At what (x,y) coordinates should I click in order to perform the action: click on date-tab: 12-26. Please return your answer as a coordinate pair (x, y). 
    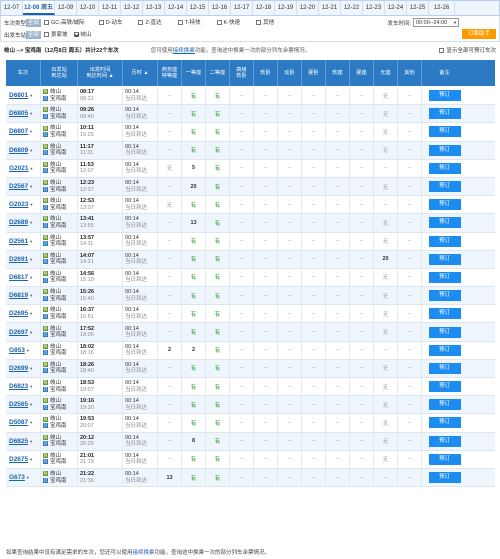
    Looking at the image, I should click on (442, 8).